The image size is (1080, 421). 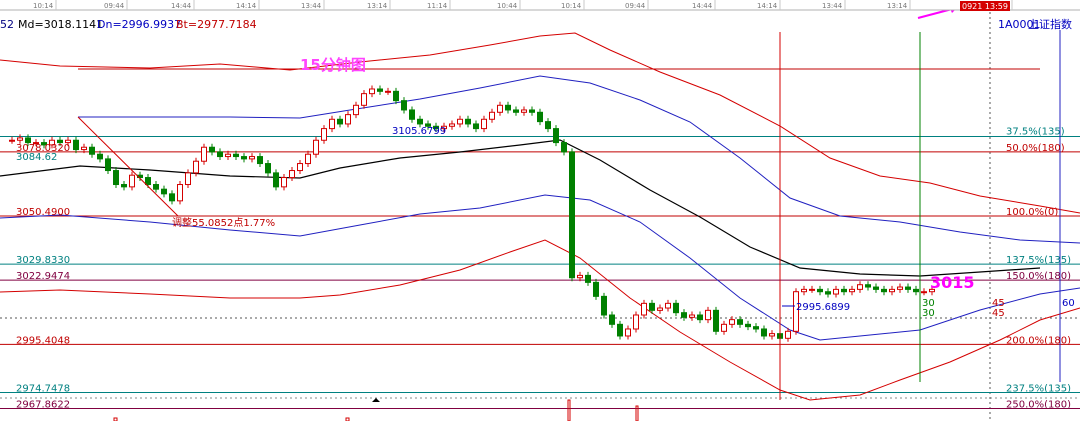 I want to click on time-tick: 11:14, so click(x=437, y=6).